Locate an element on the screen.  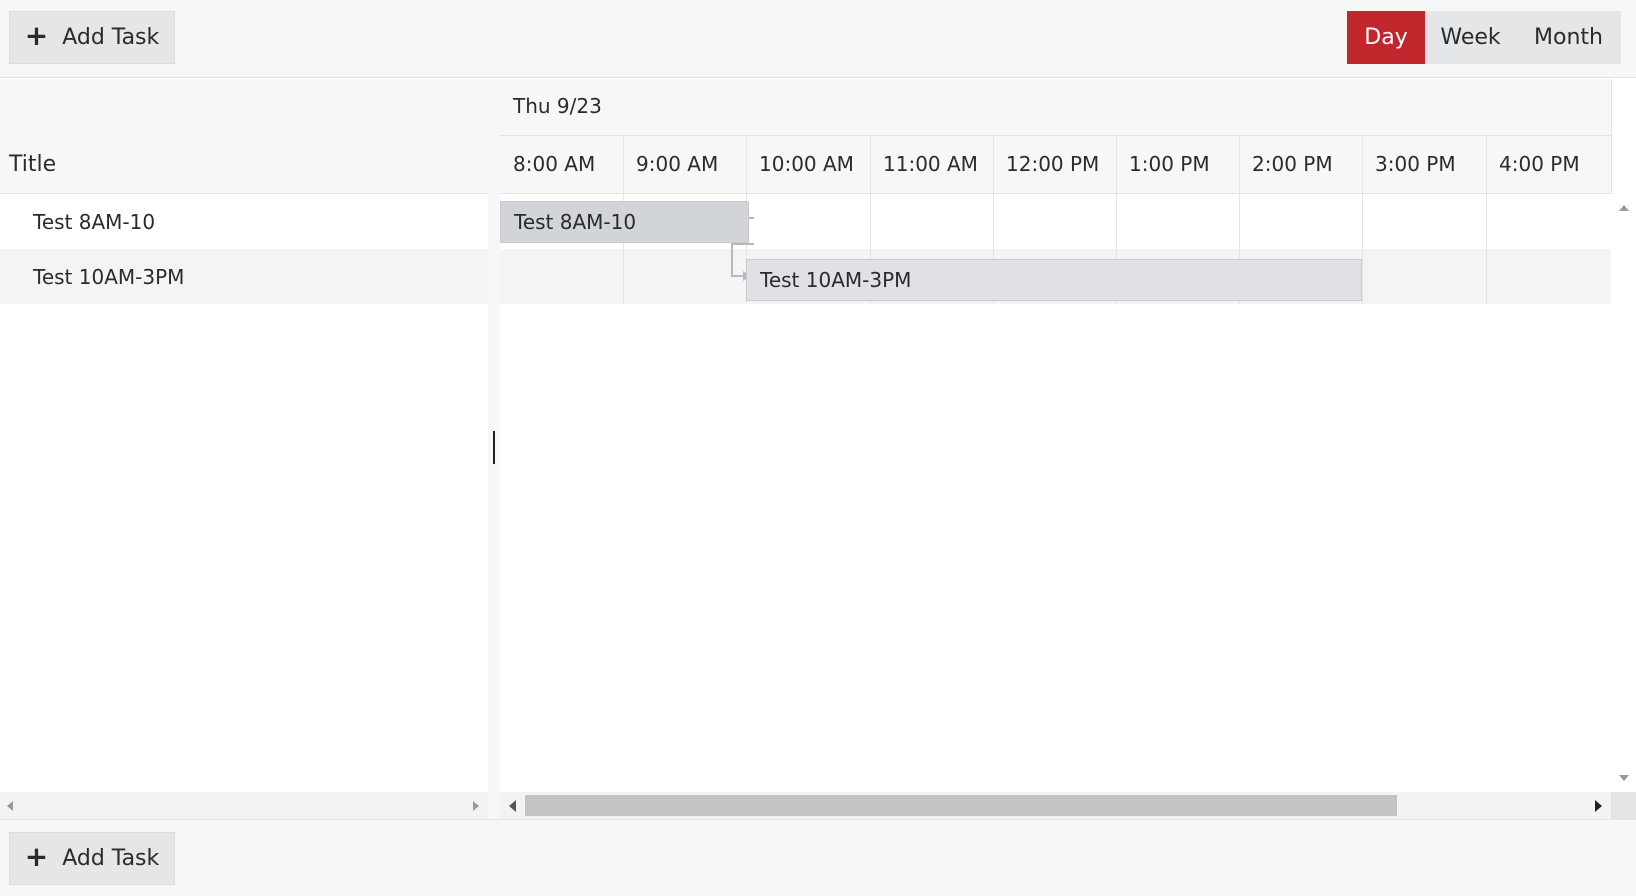
task-bar: Test 8AM-10 is located at coordinates (624, 222).